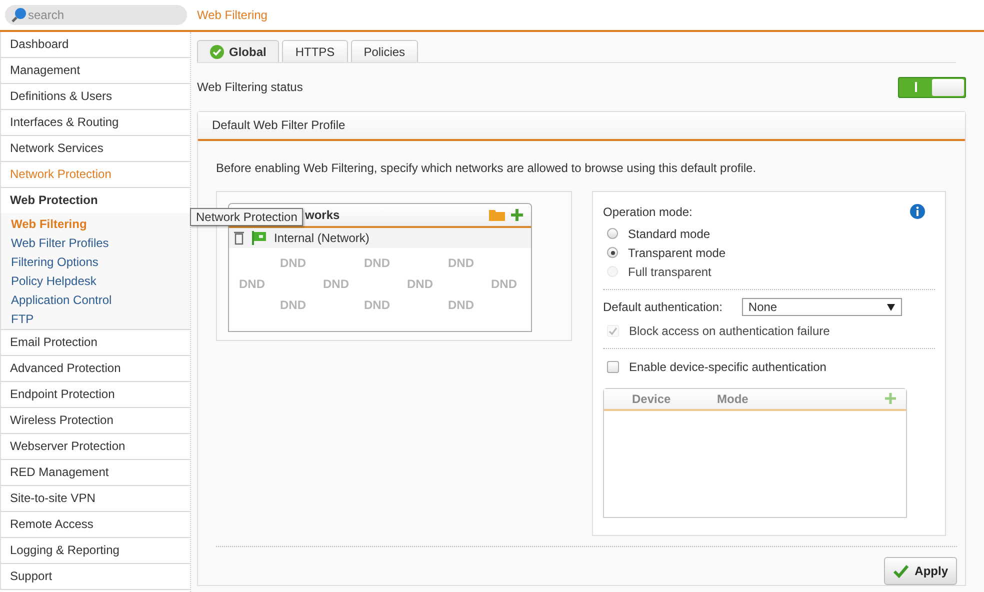 The width and height of the screenshot is (984, 592). What do you see at coordinates (729, 331) in the screenshot?
I see `checkbox-label: Block access on authentication failure` at bounding box center [729, 331].